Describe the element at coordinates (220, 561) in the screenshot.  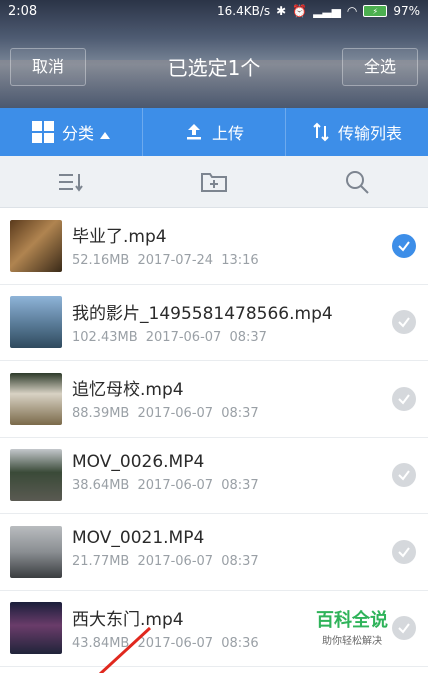
I see `file-info: 21.77MB 2017-06-07 08:37` at that location.